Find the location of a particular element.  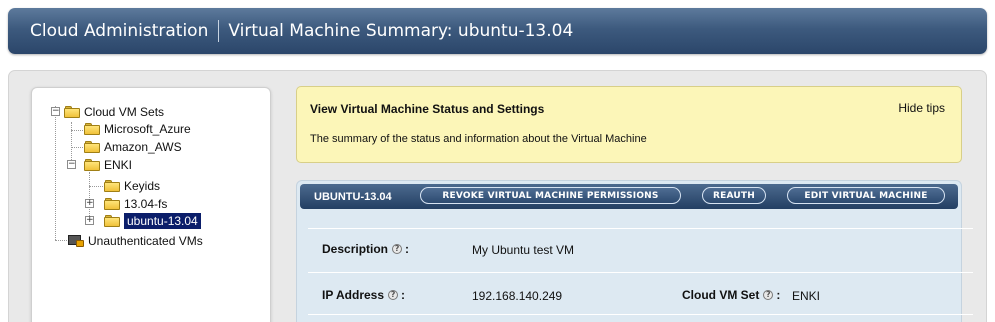

tree-item-label: Cloud VM Sets is located at coordinates (124, 112).